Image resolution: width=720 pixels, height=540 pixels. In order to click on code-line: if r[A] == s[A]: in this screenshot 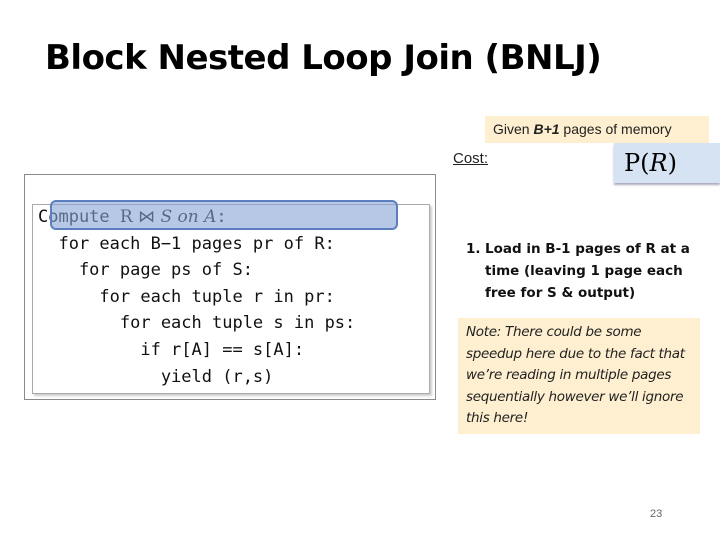, I will do `click(171, 349)`.